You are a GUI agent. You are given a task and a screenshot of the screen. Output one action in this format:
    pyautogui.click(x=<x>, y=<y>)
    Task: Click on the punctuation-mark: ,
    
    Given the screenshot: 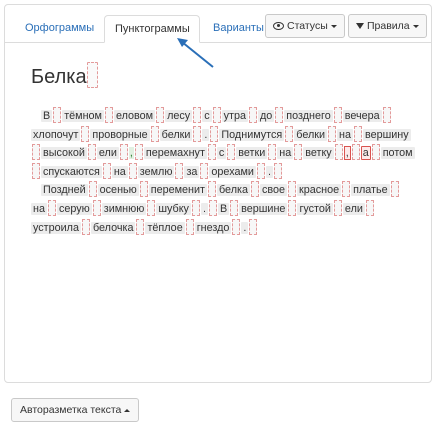 What is the action you would take?
    pyautogui.click(x=347, y=153)
    